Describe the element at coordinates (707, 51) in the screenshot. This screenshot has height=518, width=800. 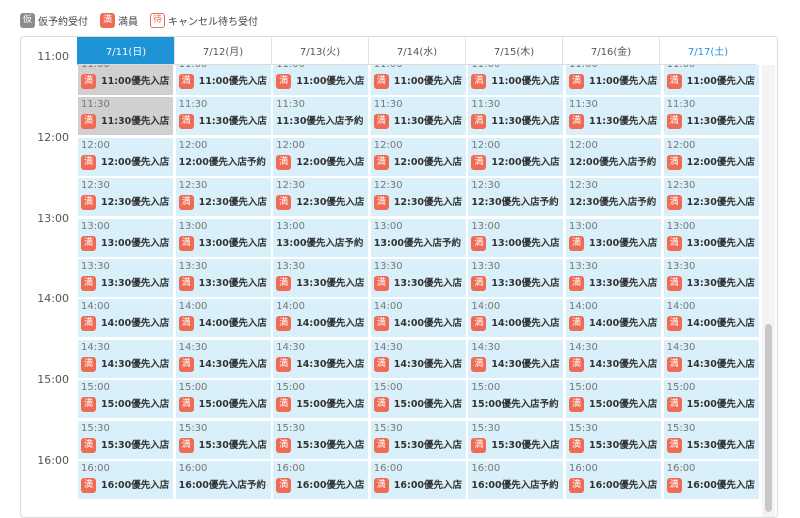
I see `day-header-cell: 7/17(土)` at that location.